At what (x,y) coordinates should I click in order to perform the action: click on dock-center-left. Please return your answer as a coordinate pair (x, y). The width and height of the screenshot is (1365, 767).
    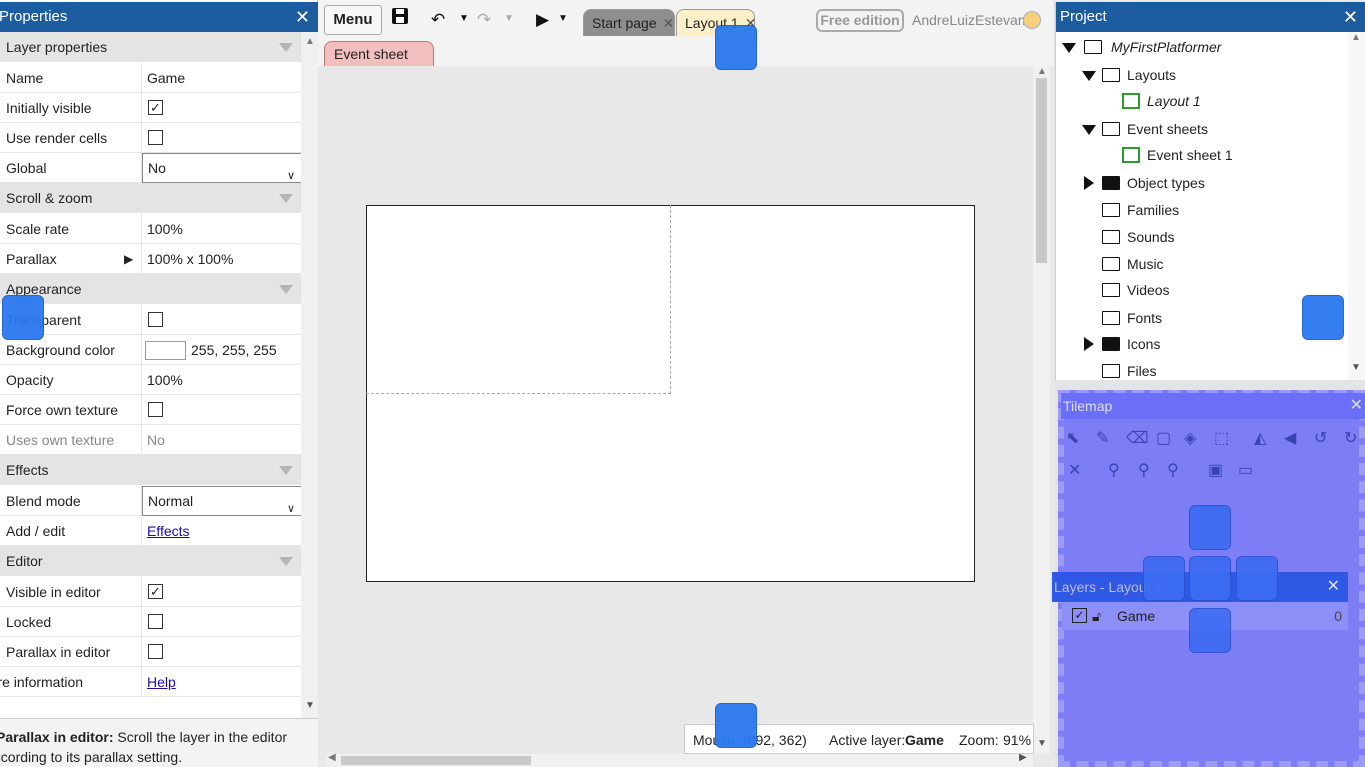
    Looking at the image, I should click on (1164, 578).